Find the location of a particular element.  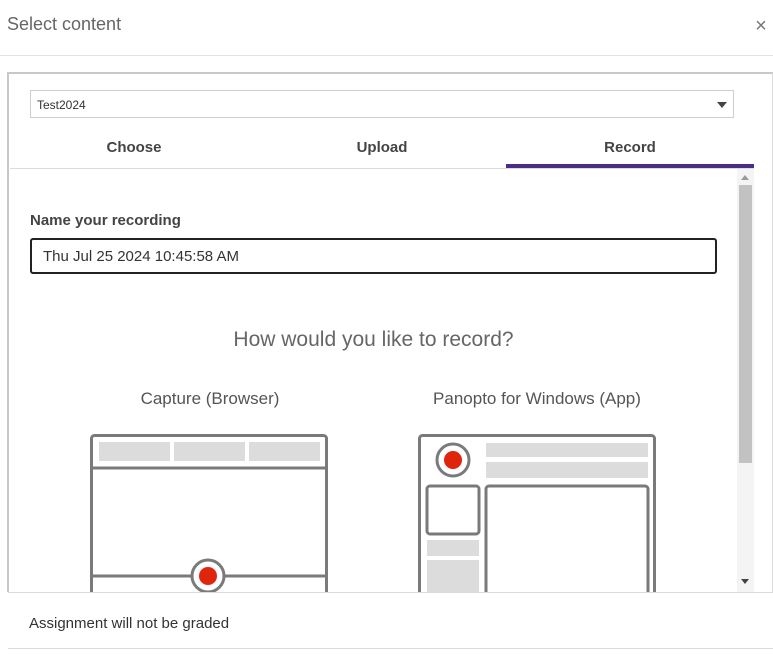

recording-name-input is located at coordinates (373, 256).